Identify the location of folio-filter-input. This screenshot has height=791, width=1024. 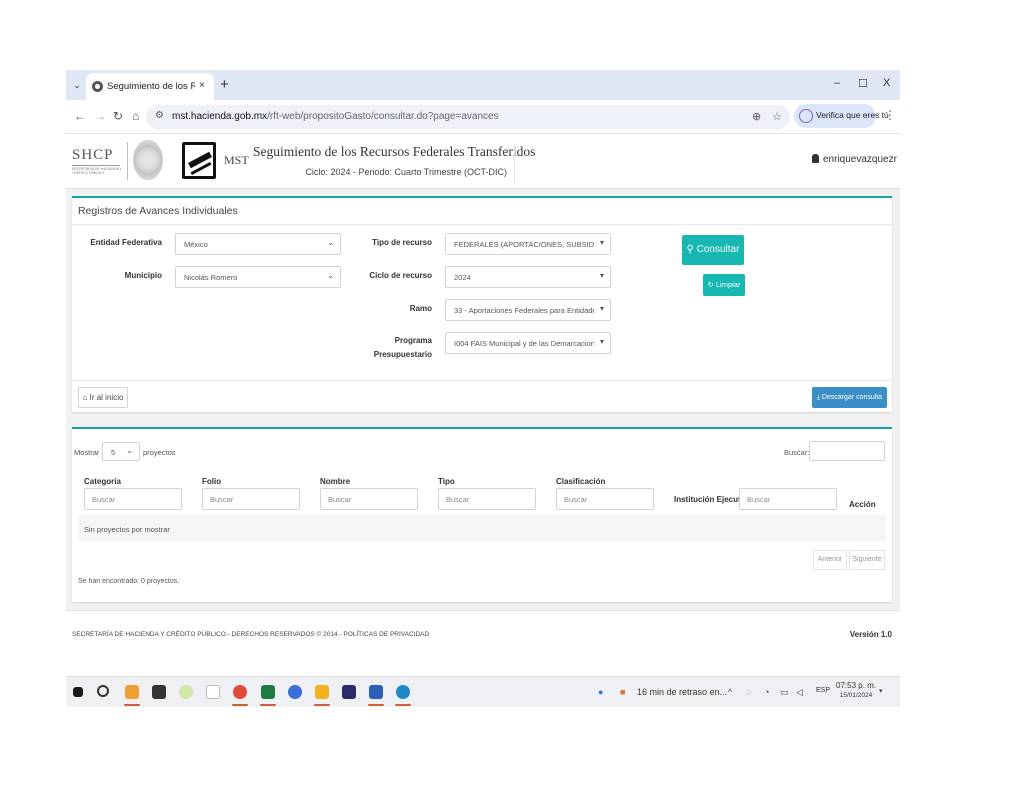
(251, 499).